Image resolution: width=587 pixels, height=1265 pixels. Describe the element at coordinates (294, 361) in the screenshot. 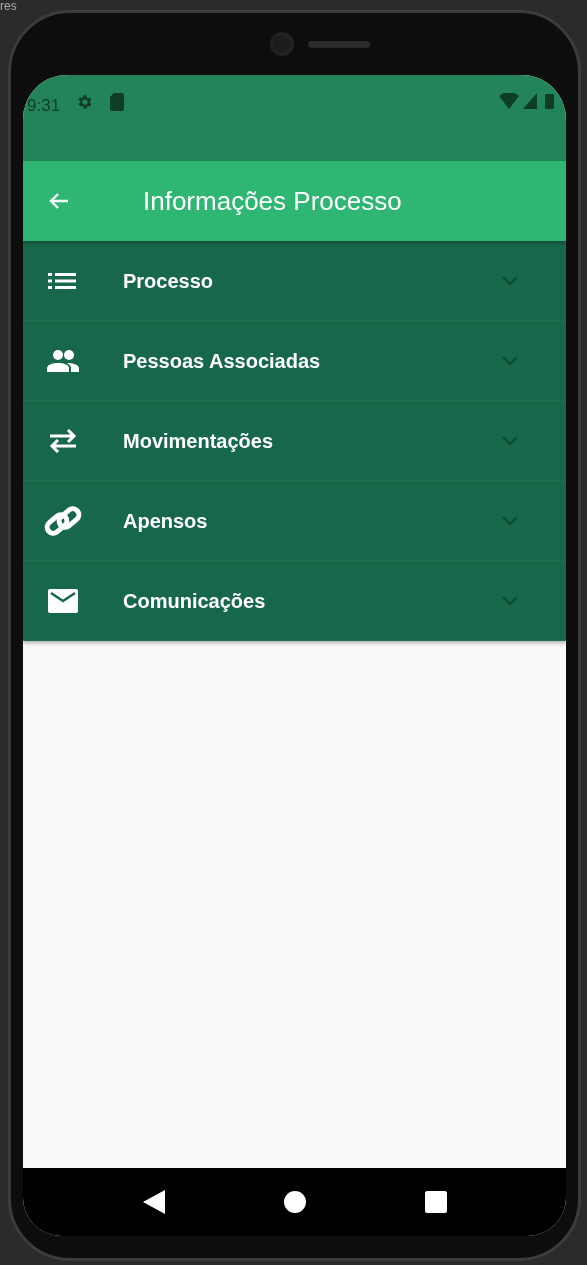

I see `section-header: Pessoas Associadas` at that location.